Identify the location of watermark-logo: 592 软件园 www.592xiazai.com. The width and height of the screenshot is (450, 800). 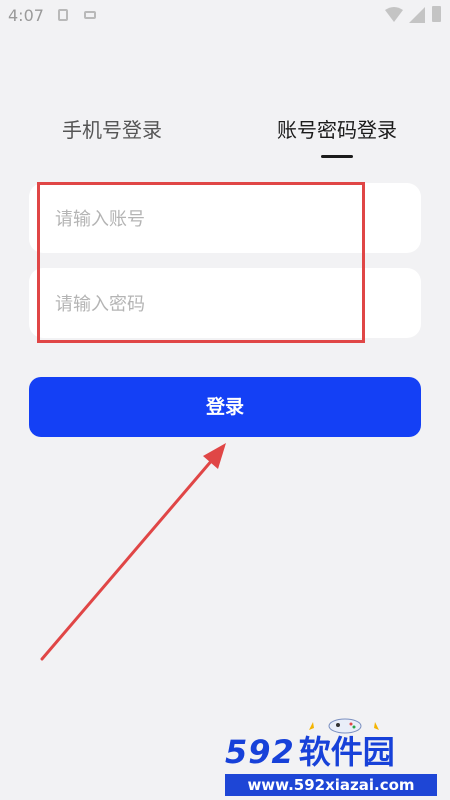
(334, 764).